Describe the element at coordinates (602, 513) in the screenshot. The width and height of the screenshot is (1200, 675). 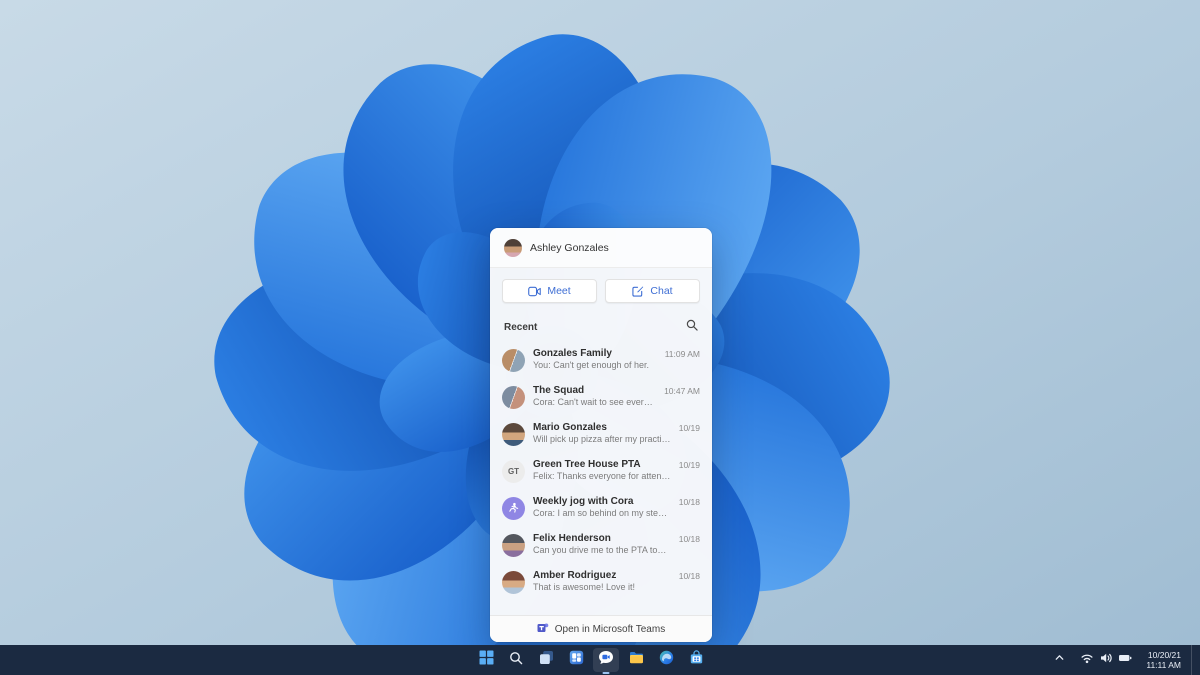
I see `conversation-preview: Cora: I am so behind on my step goals.` at that location.